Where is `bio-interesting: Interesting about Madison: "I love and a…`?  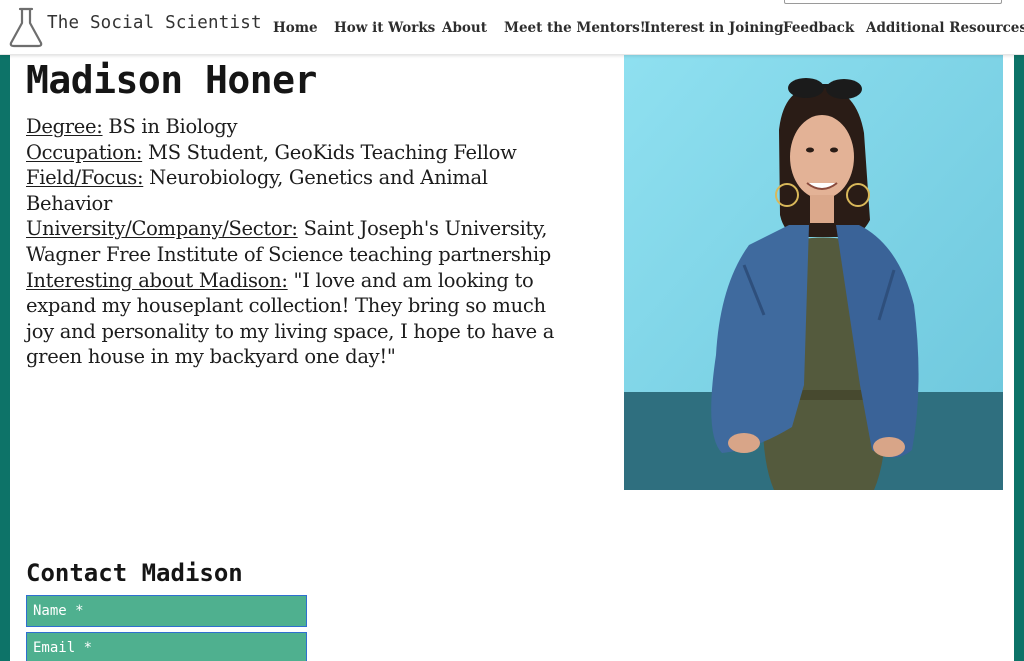
bio-interesting: Interesting about Madison: "I love and a… is located at coordinates (291, 319).